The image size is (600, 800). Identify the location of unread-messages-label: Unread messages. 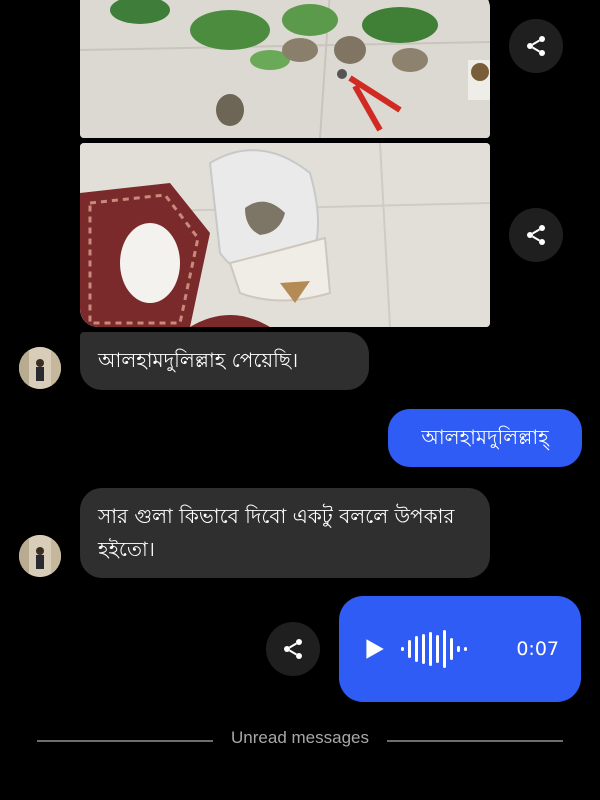
(300, 737).